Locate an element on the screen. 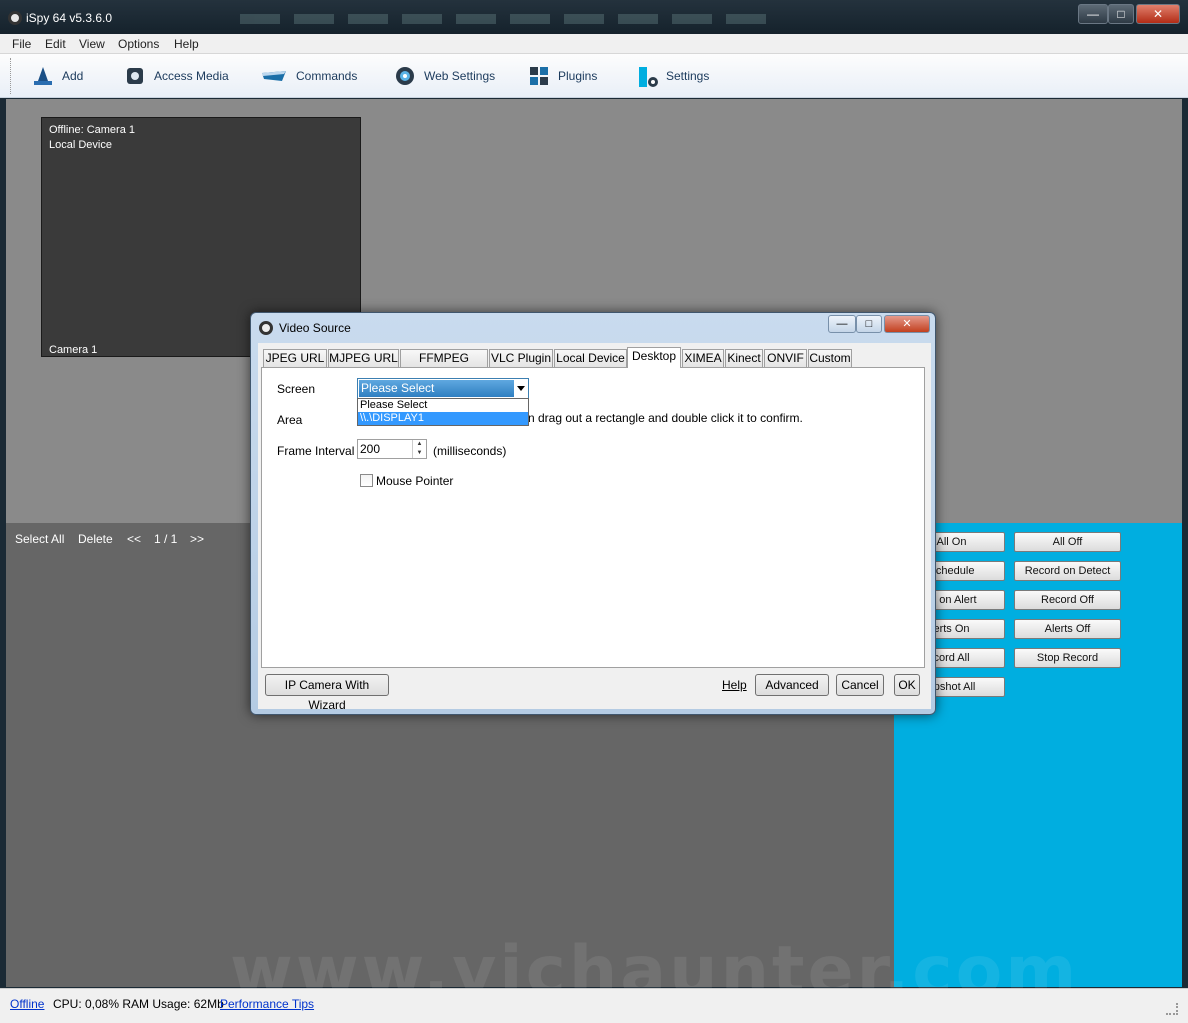  stepper-arrows: ▲ ▼ is located at coordinates (419, 449).